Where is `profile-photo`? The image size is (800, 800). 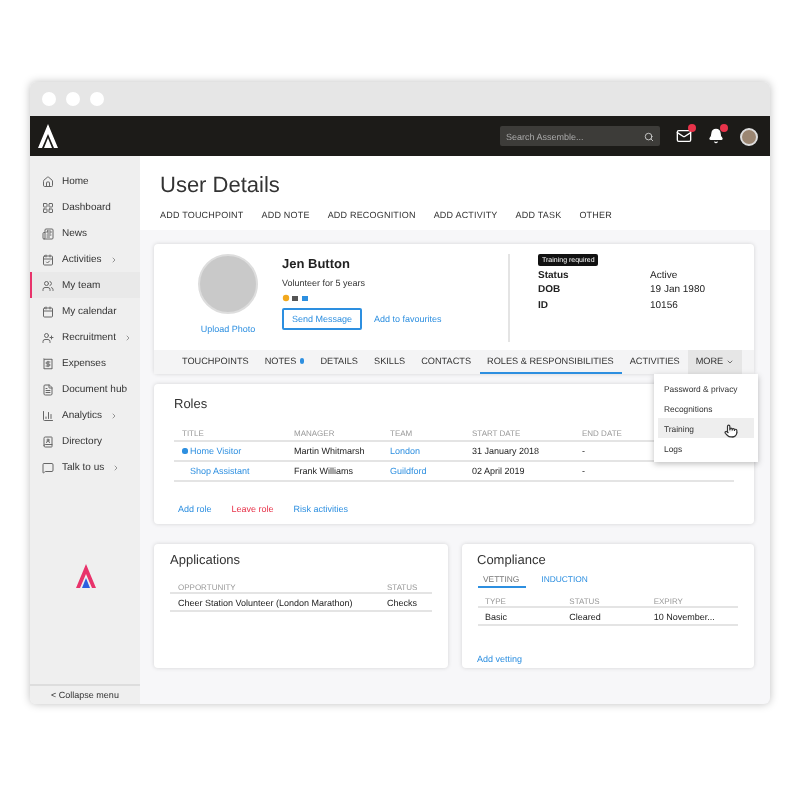 profile-photo is located at coordinates (228, 284).